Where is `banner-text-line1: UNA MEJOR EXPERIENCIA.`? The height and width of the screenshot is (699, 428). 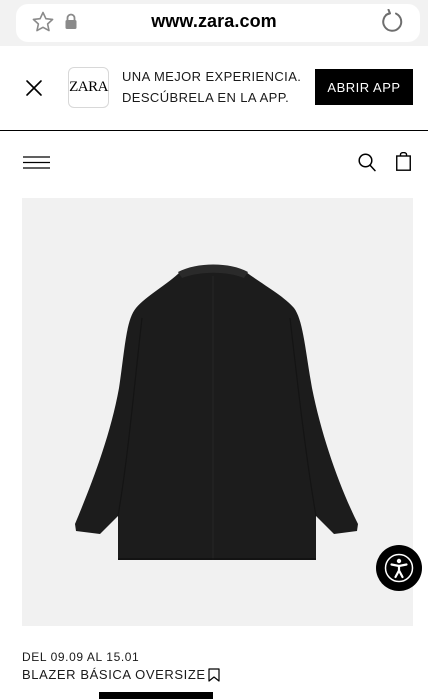 banner-text-line1: UNA MEJOR EXPERIENCIA. is located at coordinates (212, 76).